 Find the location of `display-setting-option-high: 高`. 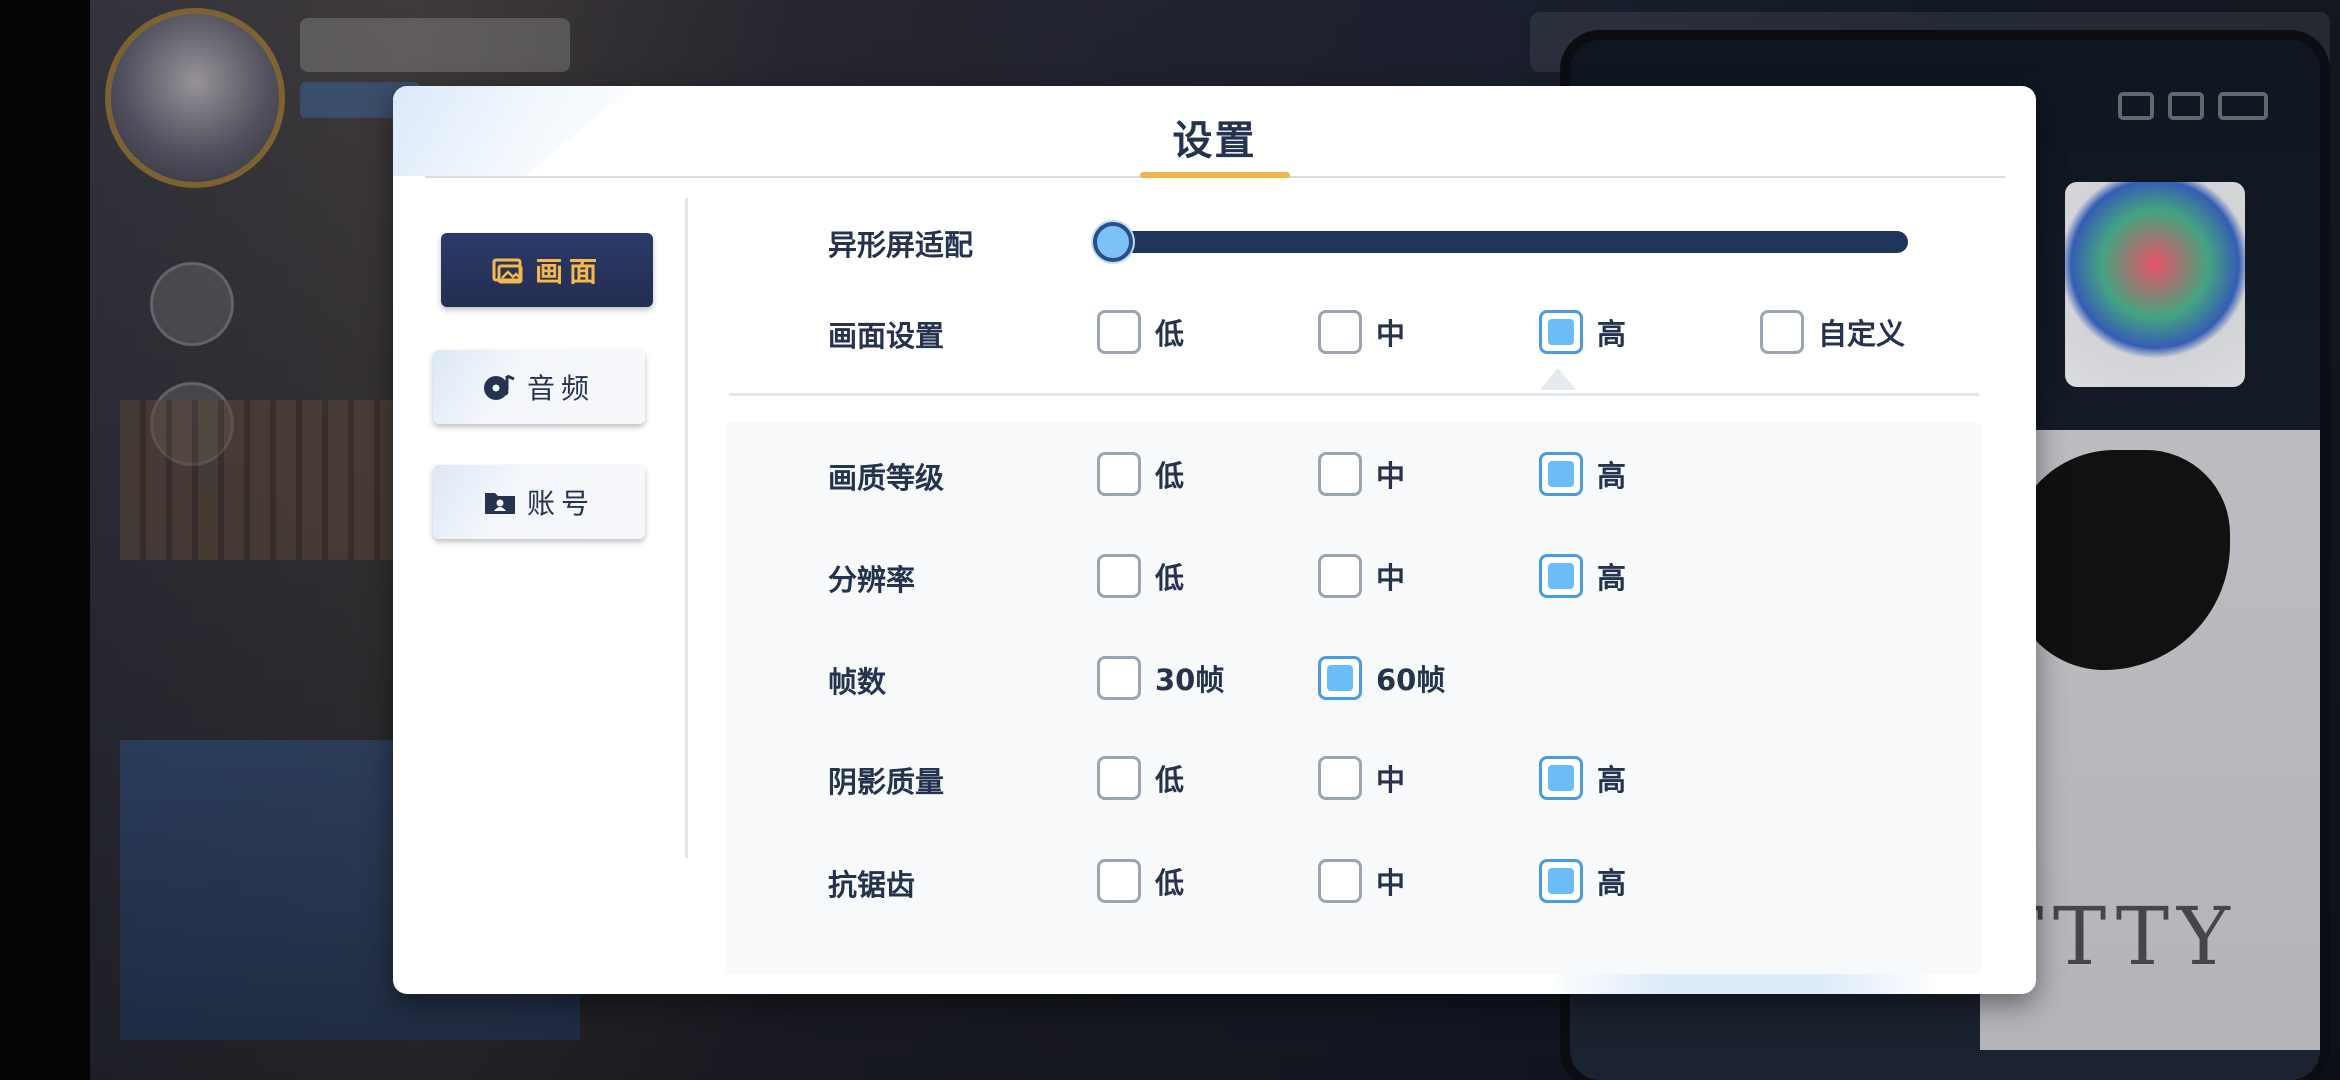

display-setting-option-high: 高 is located at coordinates (1582, 332).